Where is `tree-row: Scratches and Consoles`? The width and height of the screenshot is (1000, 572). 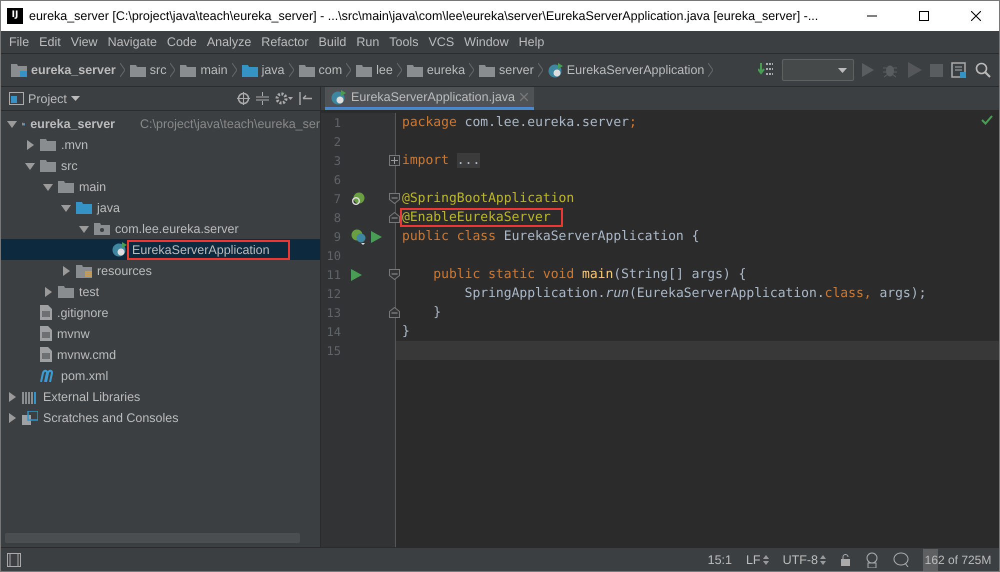
tree-row: Scratches and Consoles is located at coordinates (160, 417).